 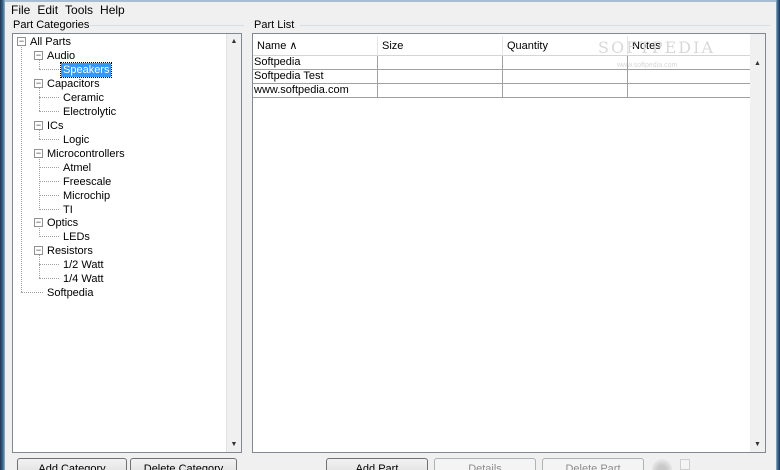 I want to click on tree-item-audio: Audio, so click(x=61, y=56).